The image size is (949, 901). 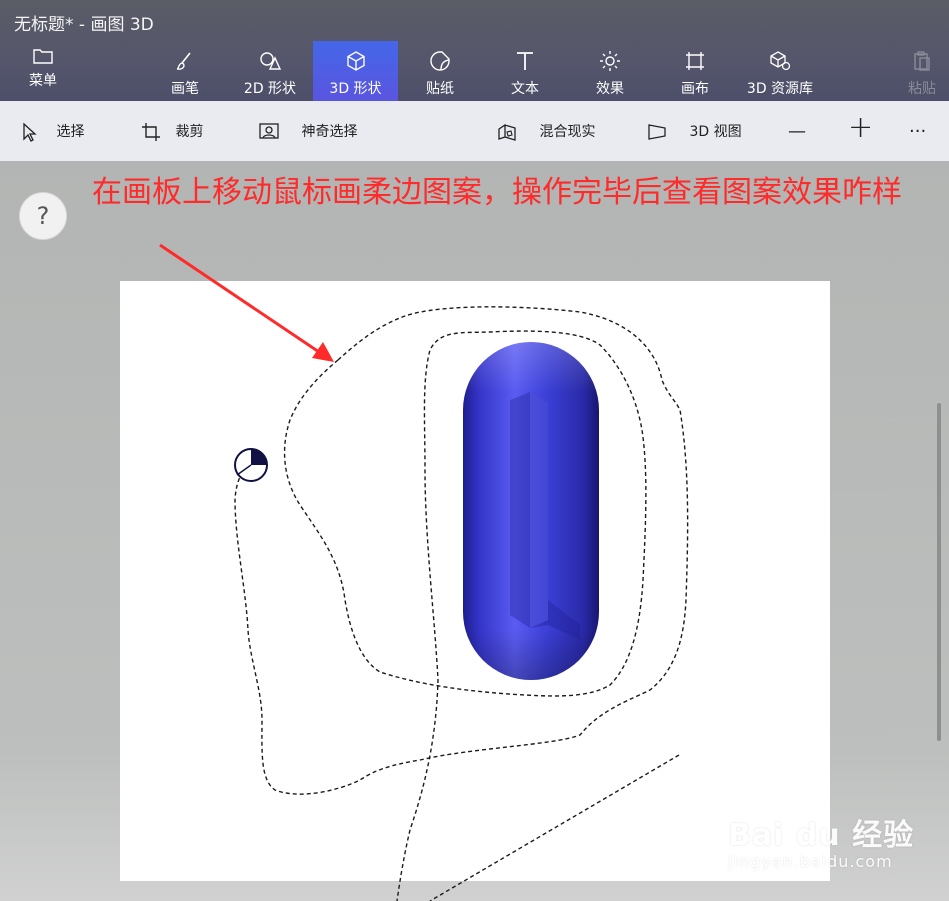 What do you see at coordinates (497, 192) in the screenshot?
I see `annotation-text: 在画板上移动鼠标画柔边图案，操作完毕后查看图案效果咋样` at bounding box center [497, 192].